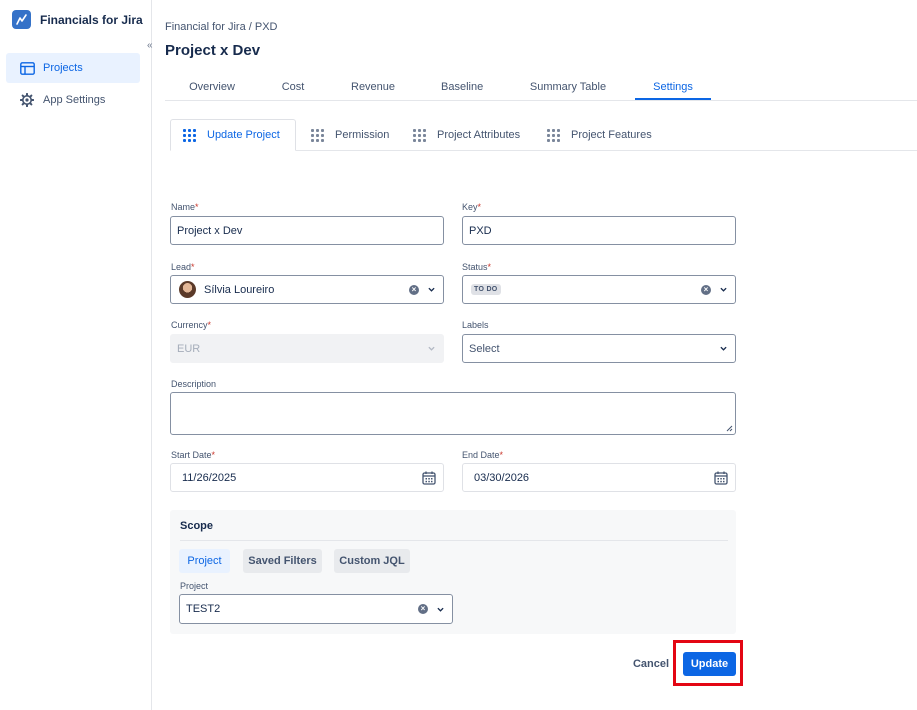 The height and width of the screenshot is (710, 917). What do you see at coordinates (480, 230) in the screenshot?
I see `key-value: PXD` at bounding box center [480, 230].